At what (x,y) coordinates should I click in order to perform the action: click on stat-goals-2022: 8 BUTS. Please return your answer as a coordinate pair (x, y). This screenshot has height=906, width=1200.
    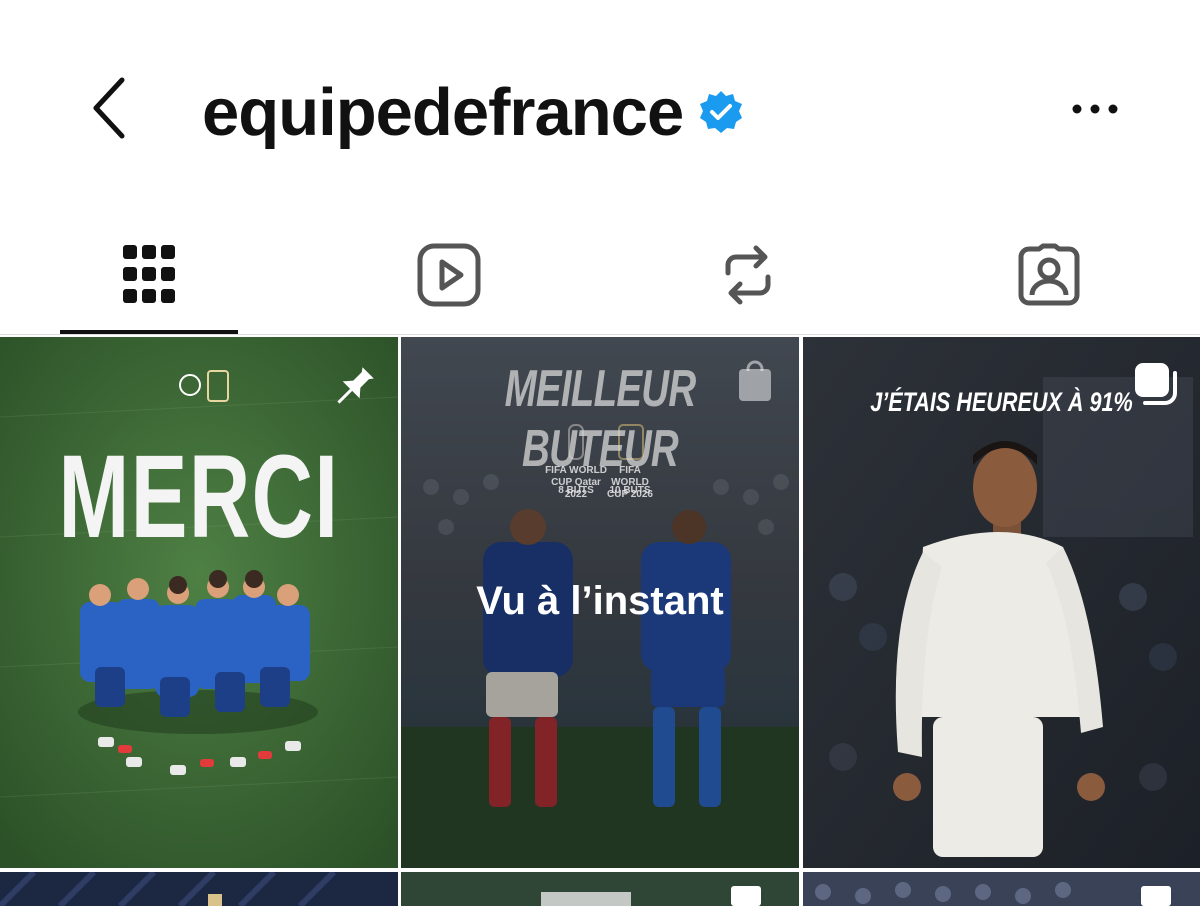
    Looking at the image, I should click on (576, 490).